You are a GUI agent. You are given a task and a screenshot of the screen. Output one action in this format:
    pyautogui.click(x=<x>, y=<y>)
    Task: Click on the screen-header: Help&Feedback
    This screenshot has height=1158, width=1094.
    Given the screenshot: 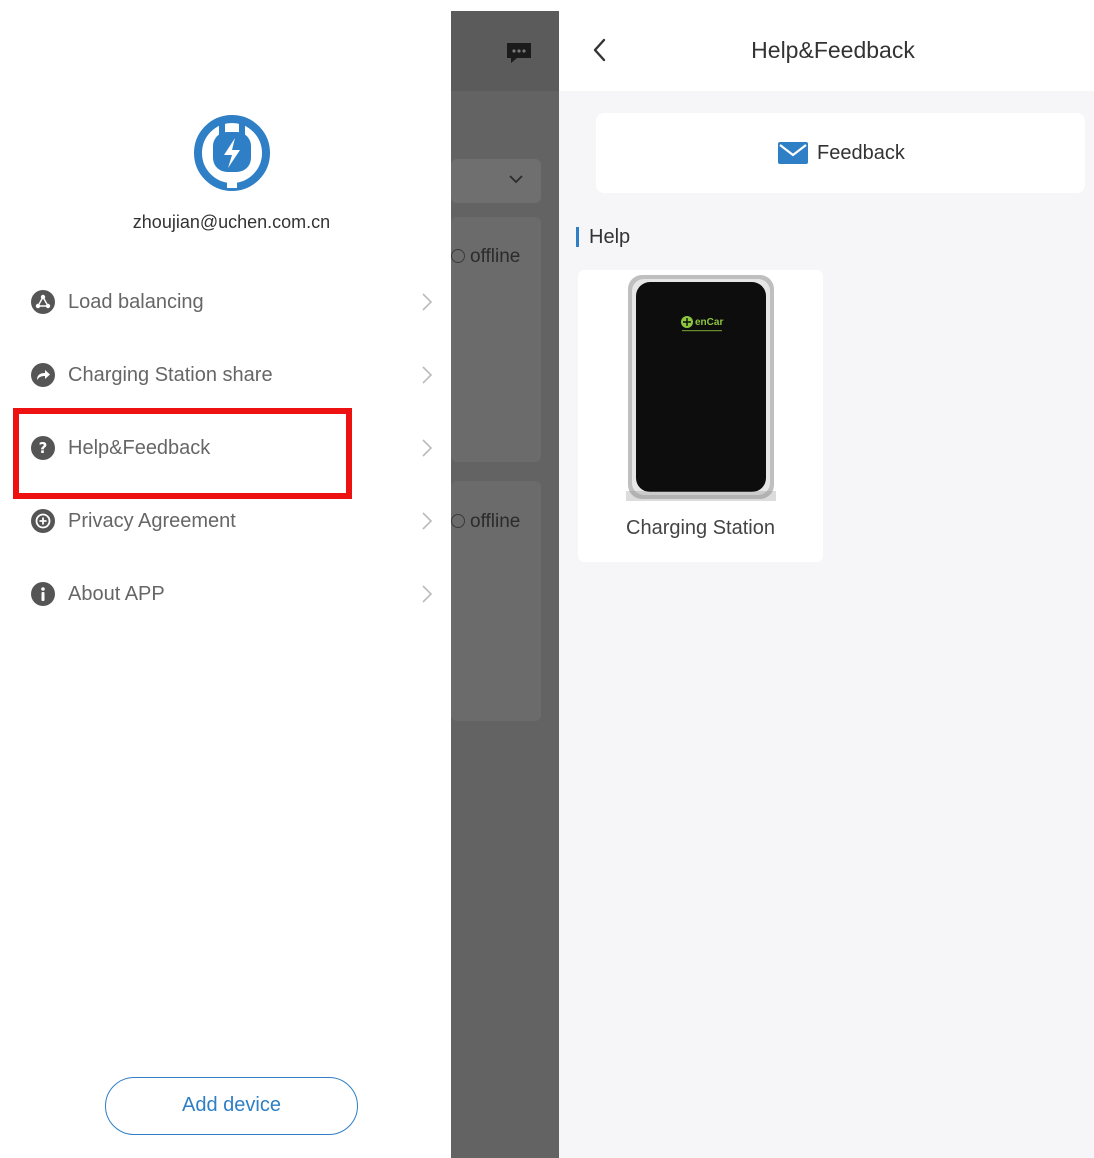 What is the action you would take?
    pyautogui.click(x=826, y=45)
    